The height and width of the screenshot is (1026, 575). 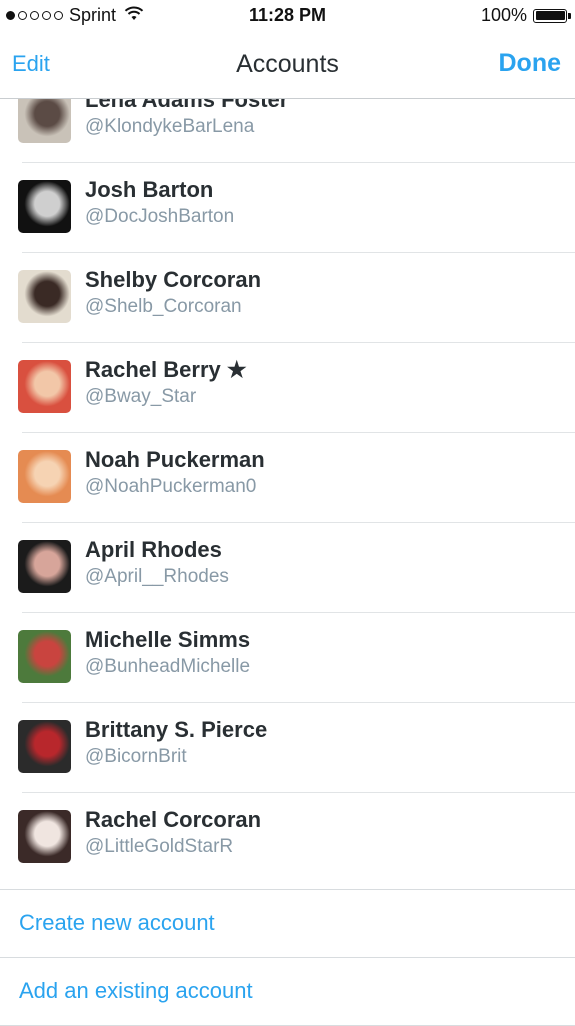 I want to click on battery-percent: 100%, so click(x=503, y=15).